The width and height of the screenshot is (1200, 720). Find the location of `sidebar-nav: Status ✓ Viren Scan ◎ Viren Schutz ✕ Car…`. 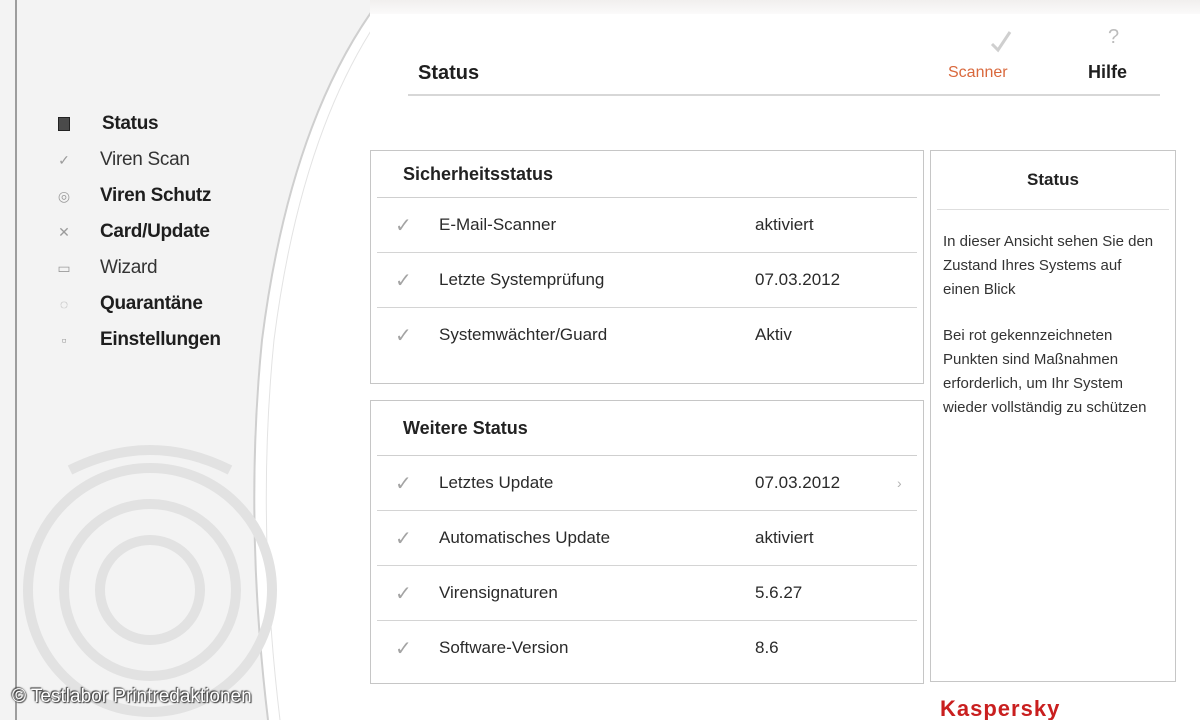

sidebar-nav: Status ✓ Viren Scan ◎ Viren Schutz ✕ Car… is located at coordinates (186, 232).